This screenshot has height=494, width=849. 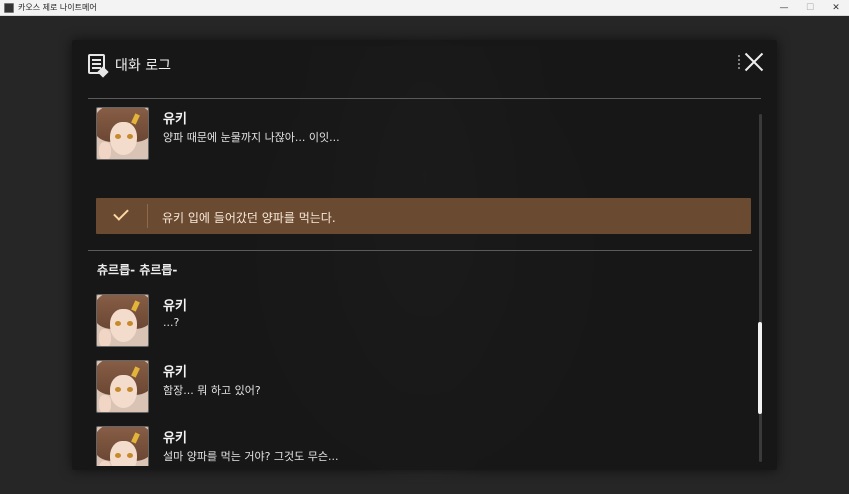 I want to click on dialogue-text: 함장... 뭐 하고 있어?, so click(x=212, y=390).